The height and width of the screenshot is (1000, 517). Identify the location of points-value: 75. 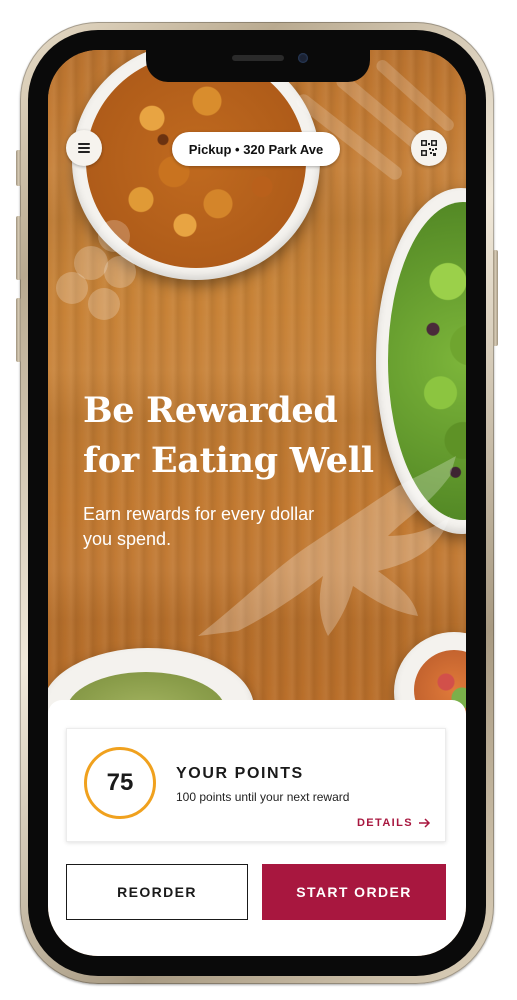
(120, 782).